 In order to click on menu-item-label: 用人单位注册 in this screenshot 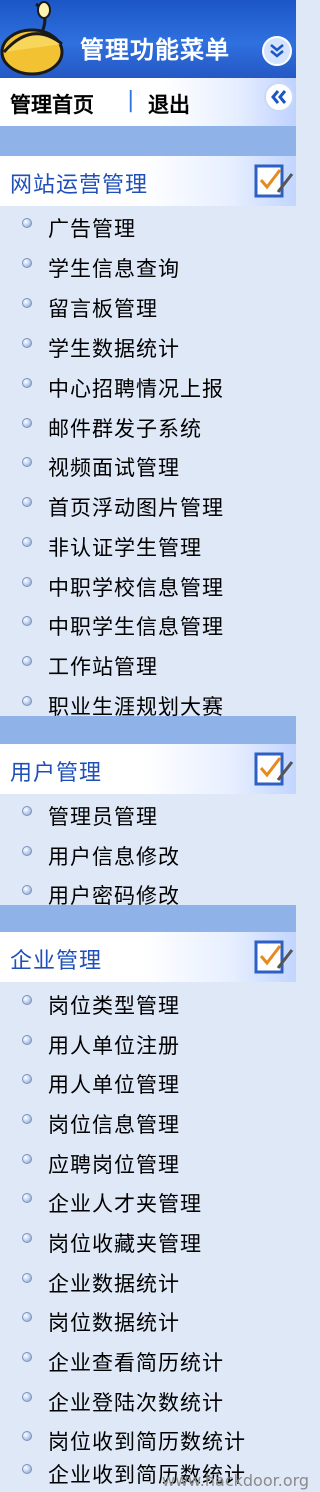, I will do `click(114, 1046)`.